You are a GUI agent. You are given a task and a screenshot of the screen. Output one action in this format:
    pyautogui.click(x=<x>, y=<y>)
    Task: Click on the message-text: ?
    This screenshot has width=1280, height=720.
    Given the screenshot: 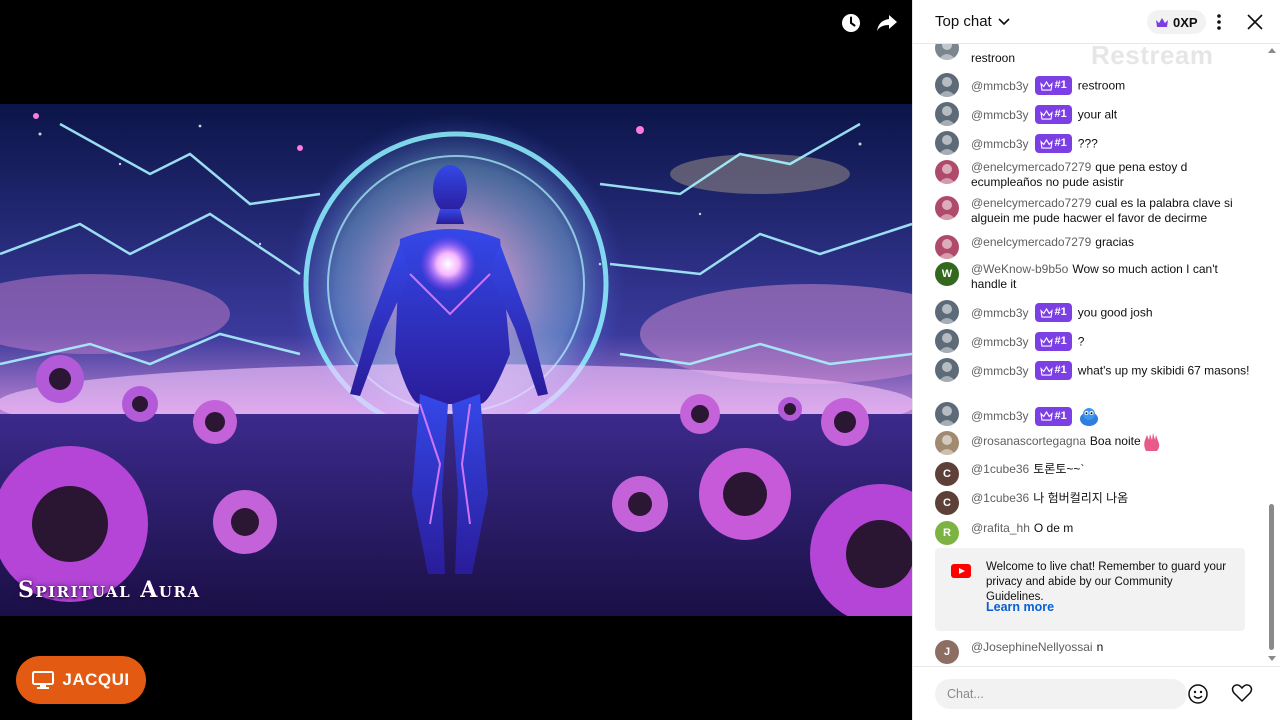 What is the action you would take?
    pyautogui.click(x=1081, y=341)
    